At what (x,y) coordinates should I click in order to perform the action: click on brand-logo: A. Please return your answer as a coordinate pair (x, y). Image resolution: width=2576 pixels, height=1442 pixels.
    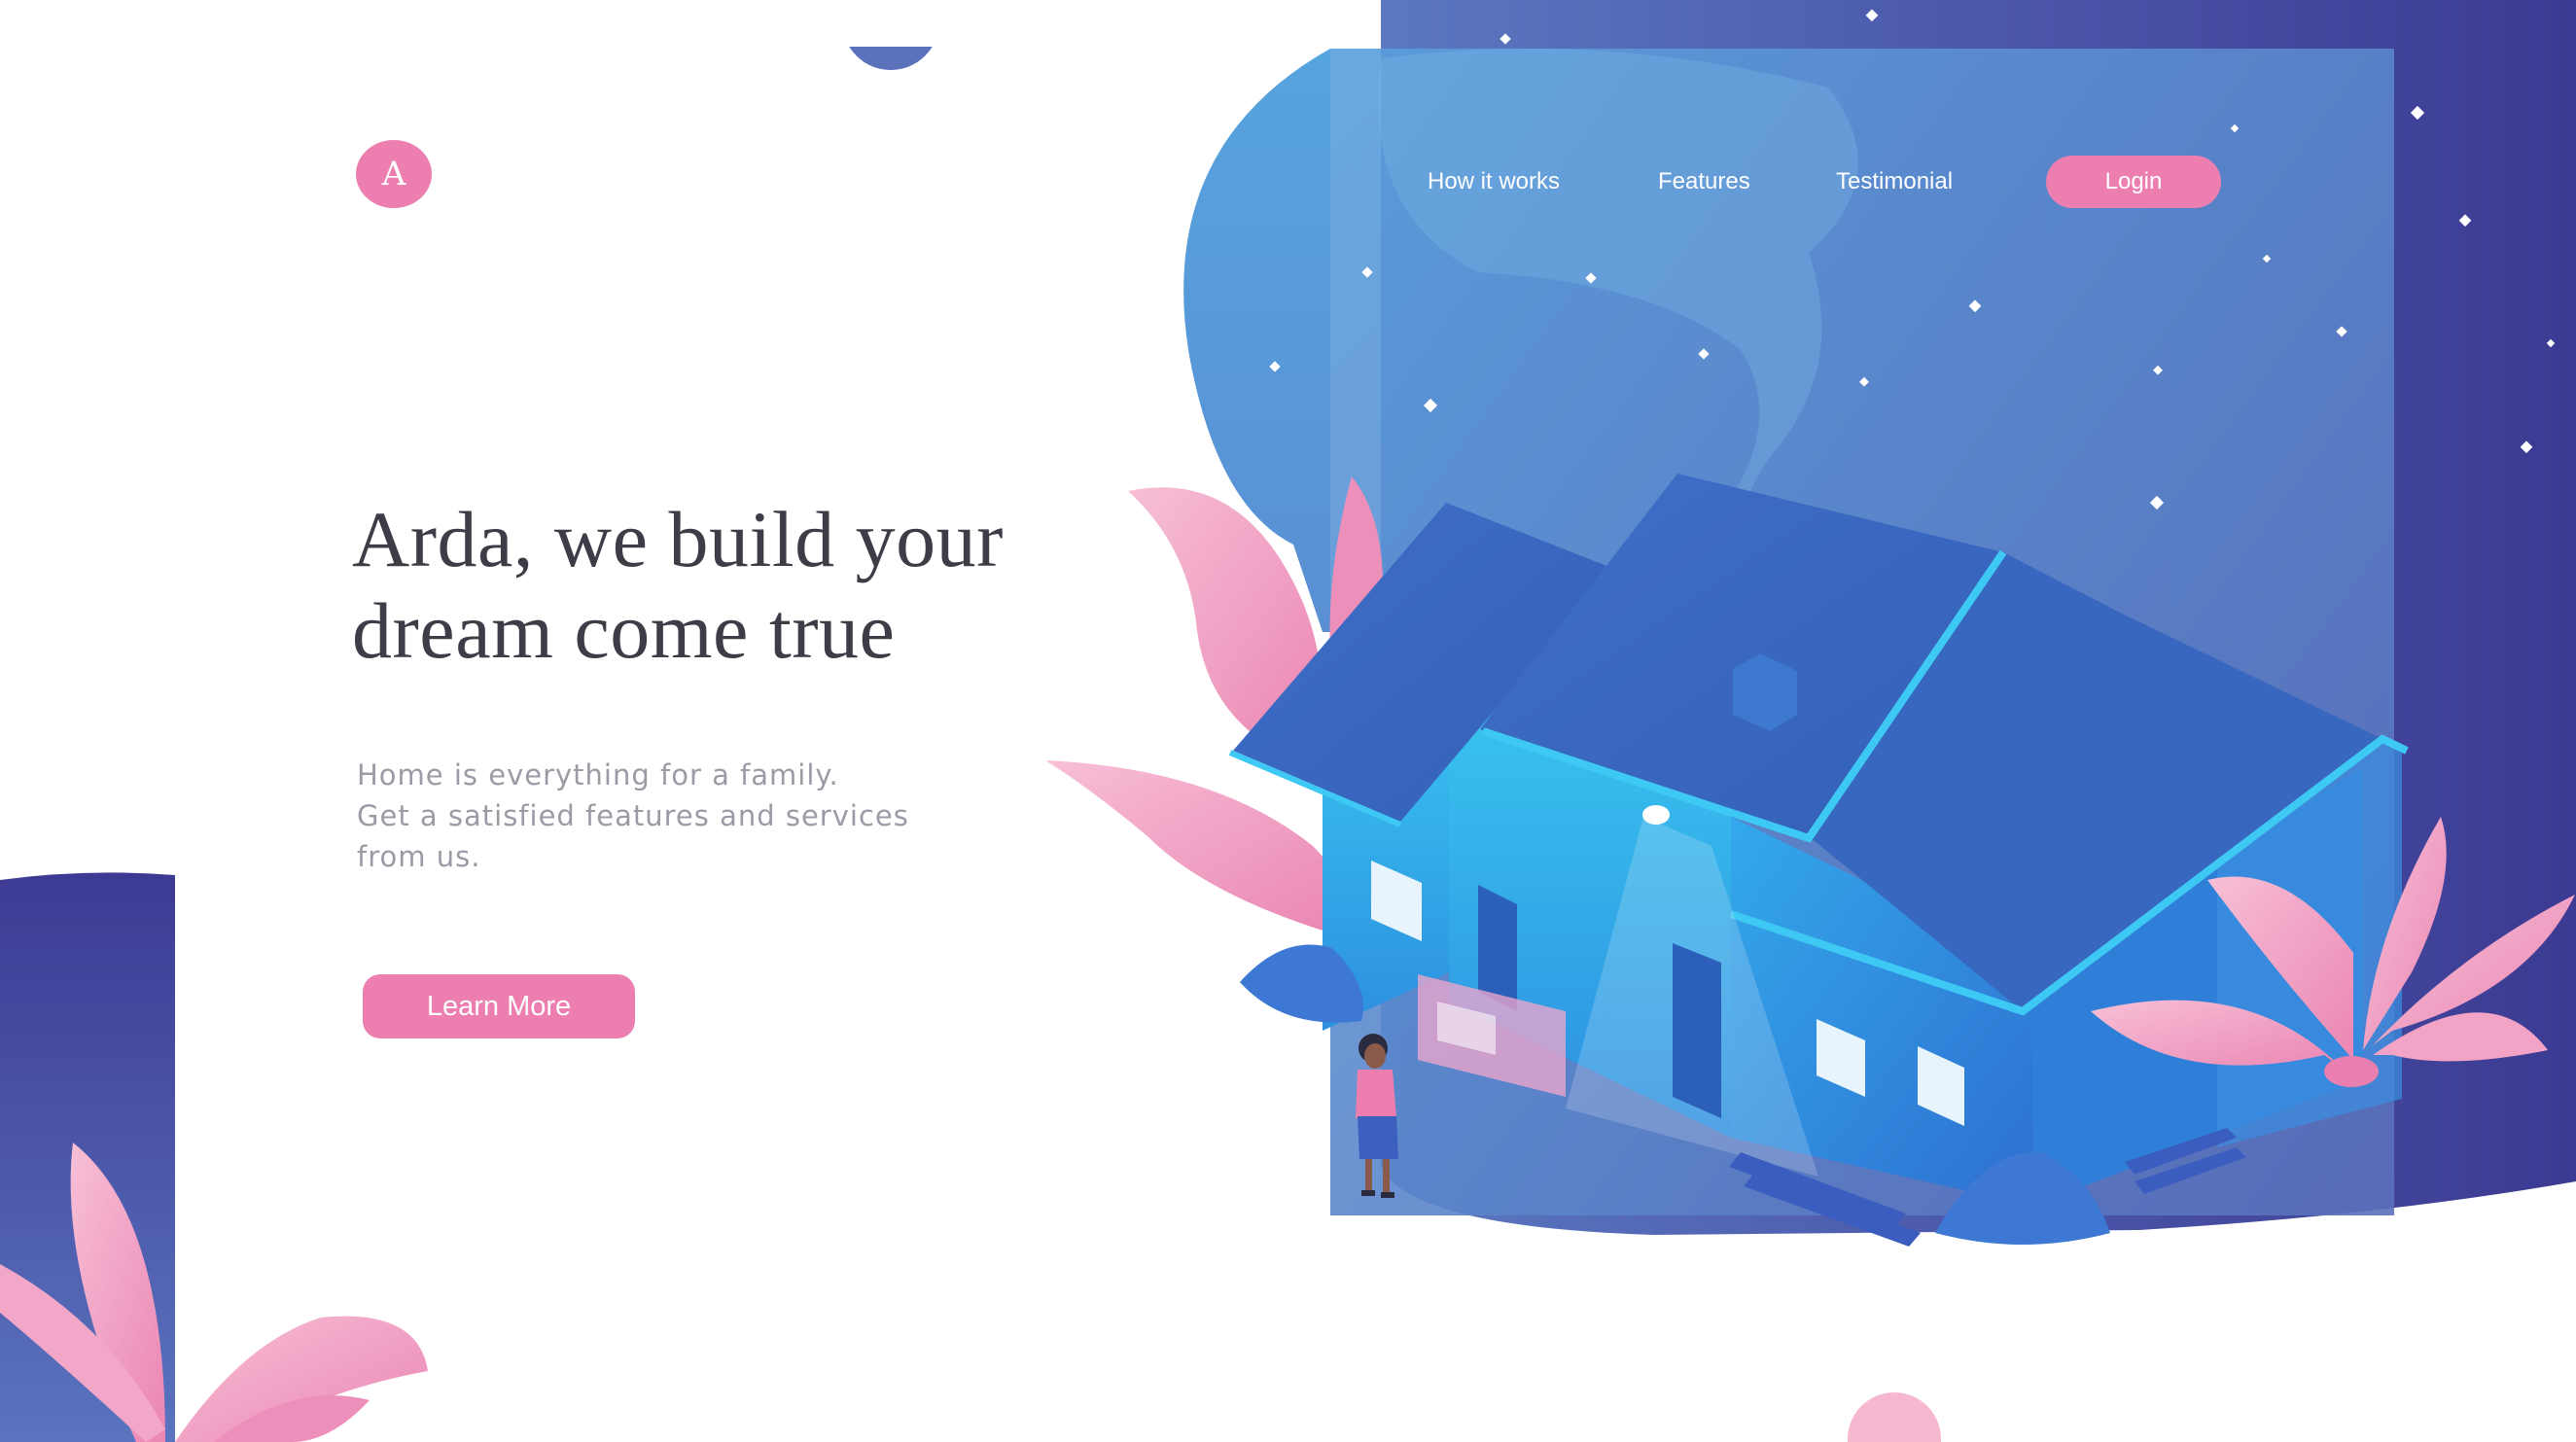
    Looking at the image, I should click on (394, 174).